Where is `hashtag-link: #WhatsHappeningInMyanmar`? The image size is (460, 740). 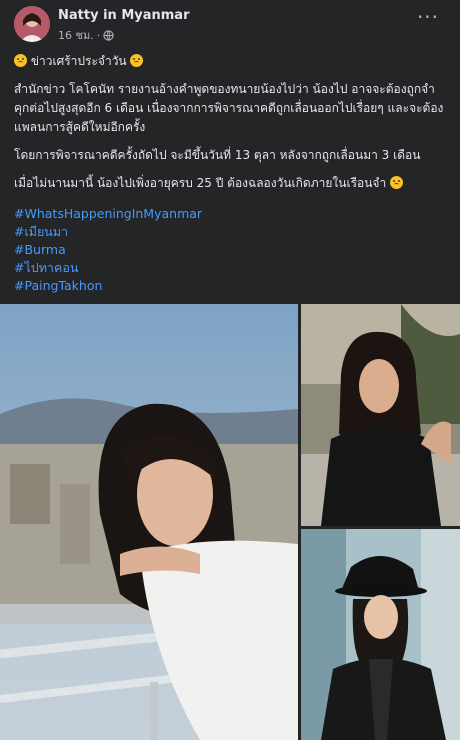 hashtag-link: #WhatsHappeningInMyanmar is located at coordinates (108, 214).